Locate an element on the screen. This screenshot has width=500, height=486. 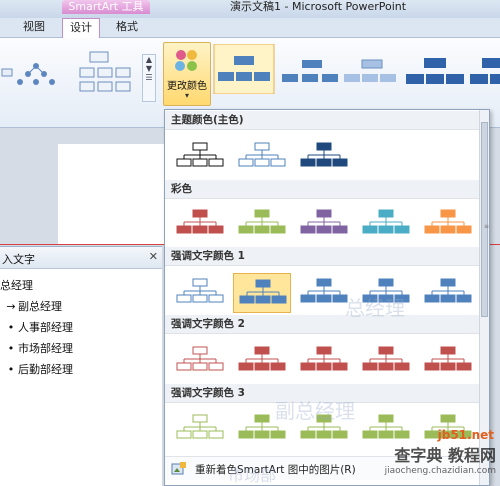
site-watermark: jb51.net 查字典 教程网 jiaocheng.chazidian.com is located at coordinates (435, 456).